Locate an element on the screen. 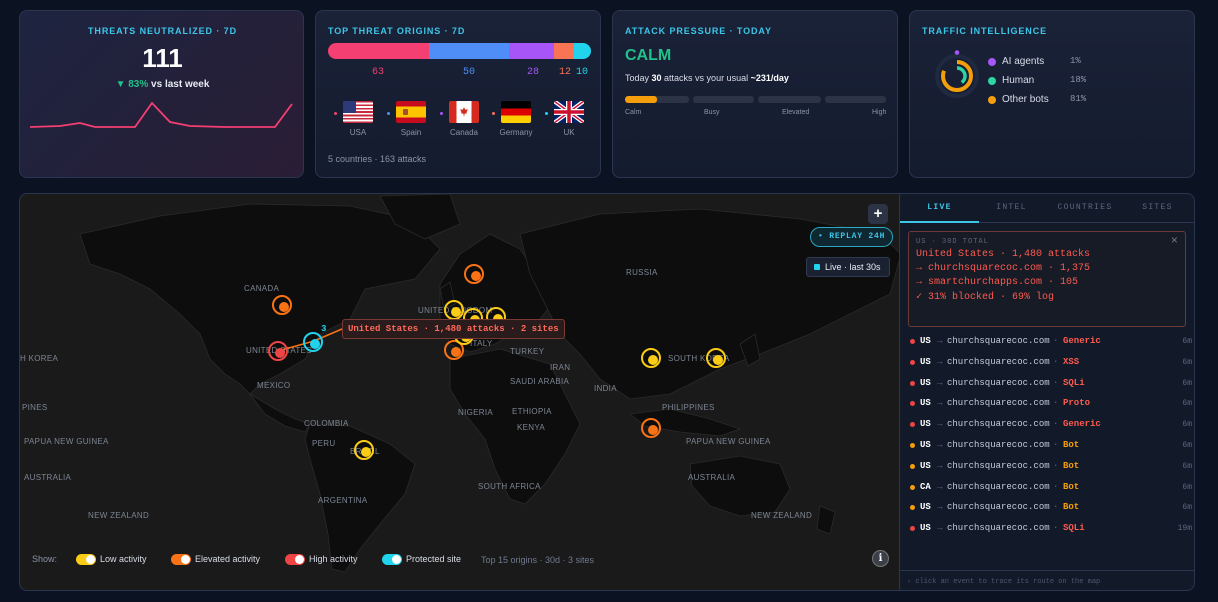  legend-low: Low activity is located at coordinates (111, 559).